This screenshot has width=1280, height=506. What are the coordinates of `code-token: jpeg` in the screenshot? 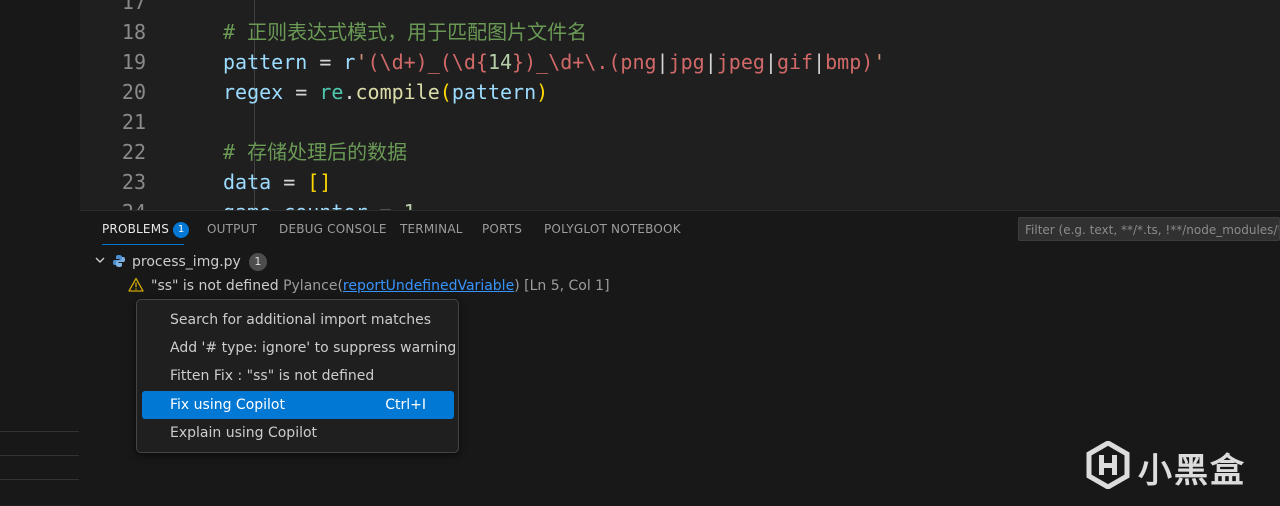 It's located at (740, 62).